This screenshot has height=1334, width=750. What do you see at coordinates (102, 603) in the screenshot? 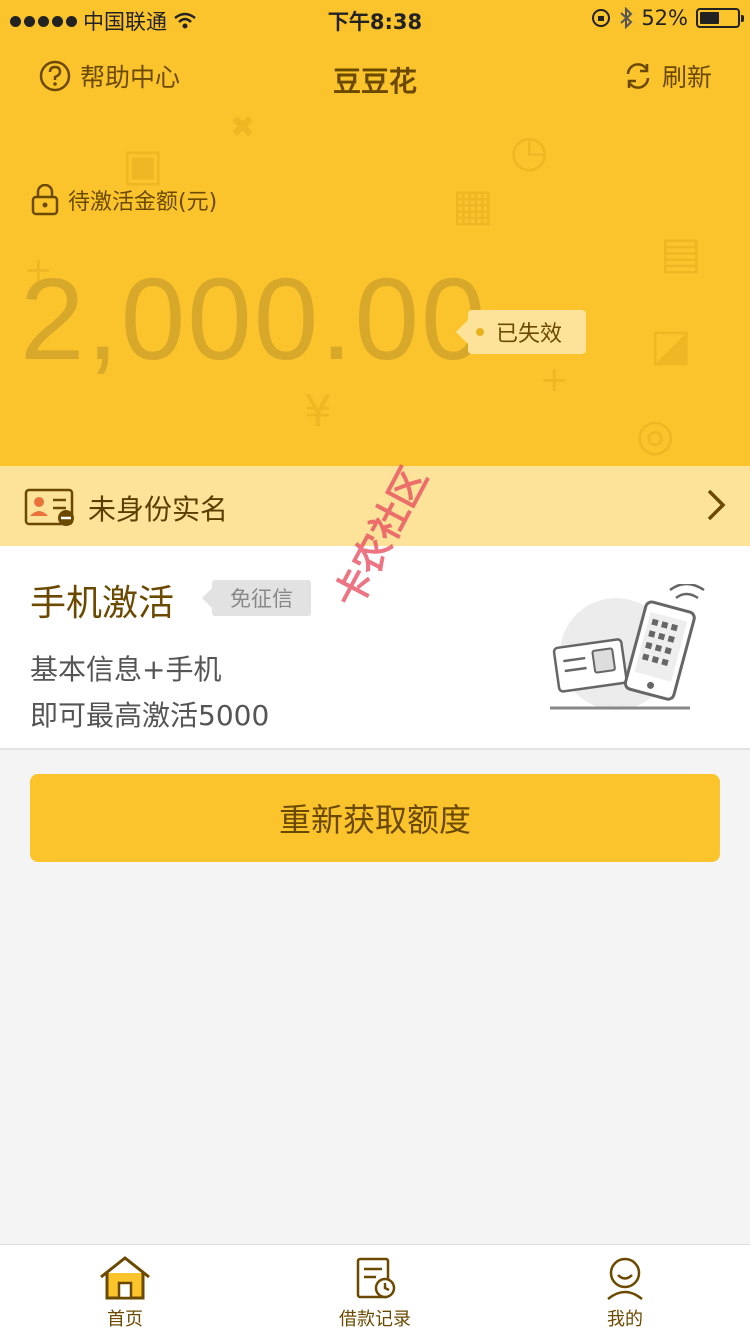
I see `activation-title: 手机激活` at bounding box center [102, 603].